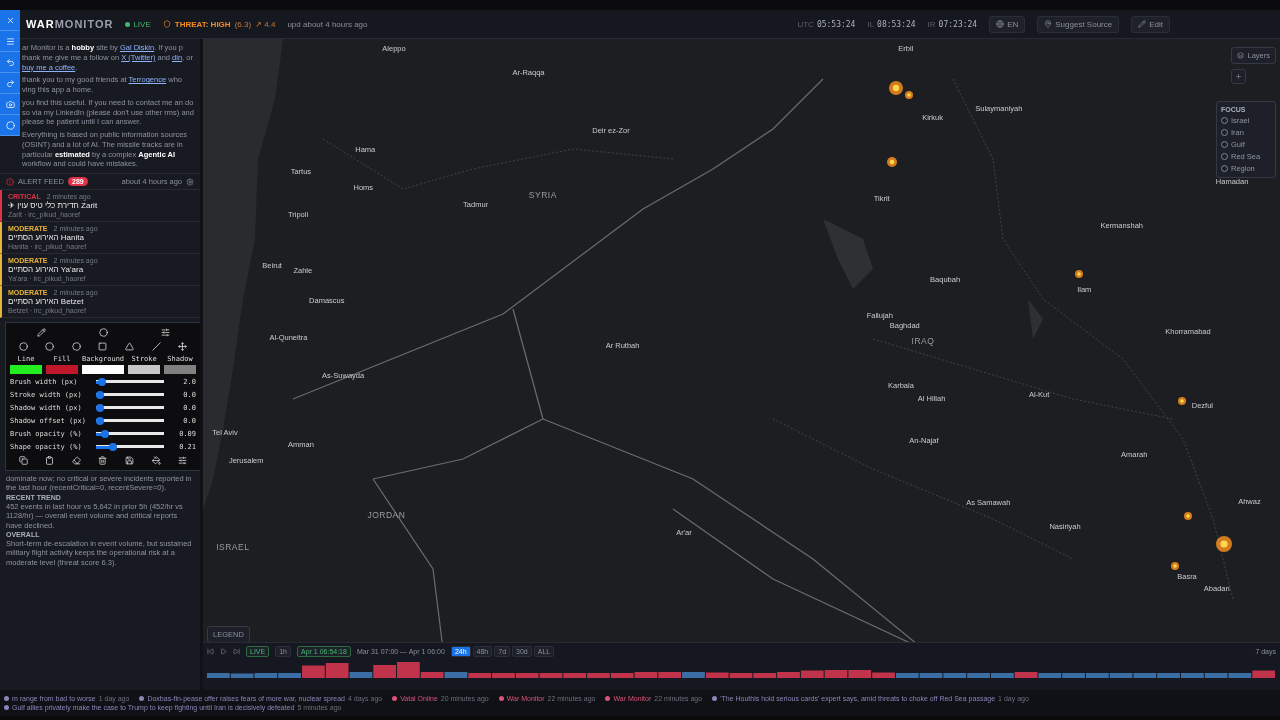 The height and width of the screenshot is (720, 1280). I want to click on triangle-button, so click(130, 346).